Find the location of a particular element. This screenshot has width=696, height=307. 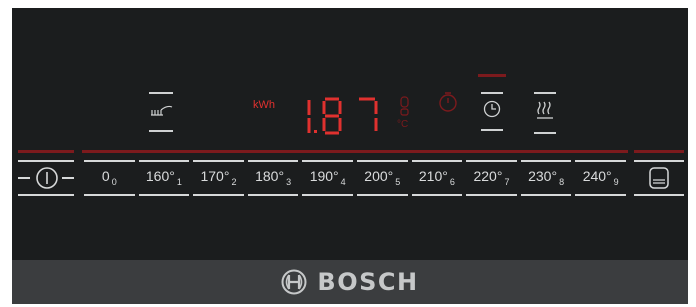

temperature-index: 2 is located at coordinates (234, 182).